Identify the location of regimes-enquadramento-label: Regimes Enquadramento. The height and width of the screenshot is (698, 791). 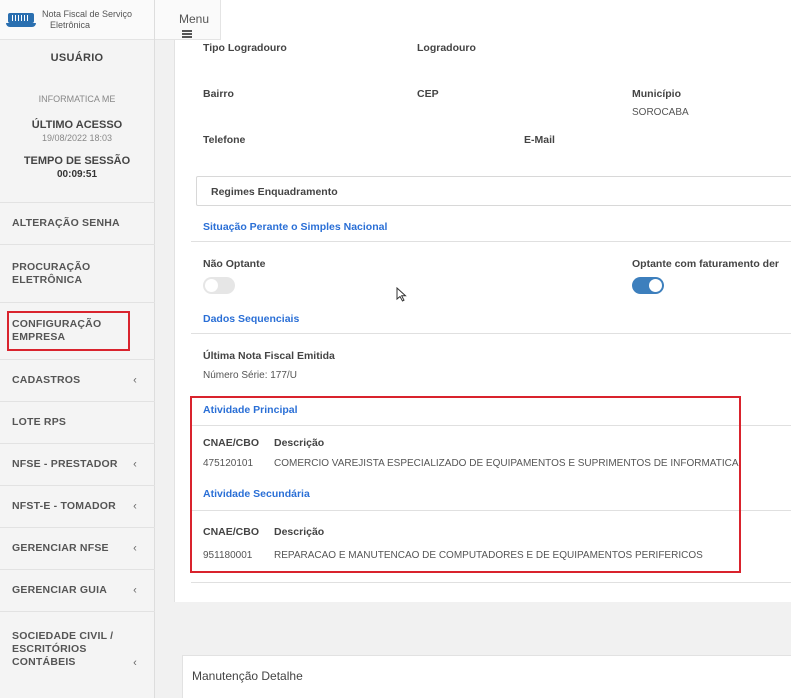
(274, 192).